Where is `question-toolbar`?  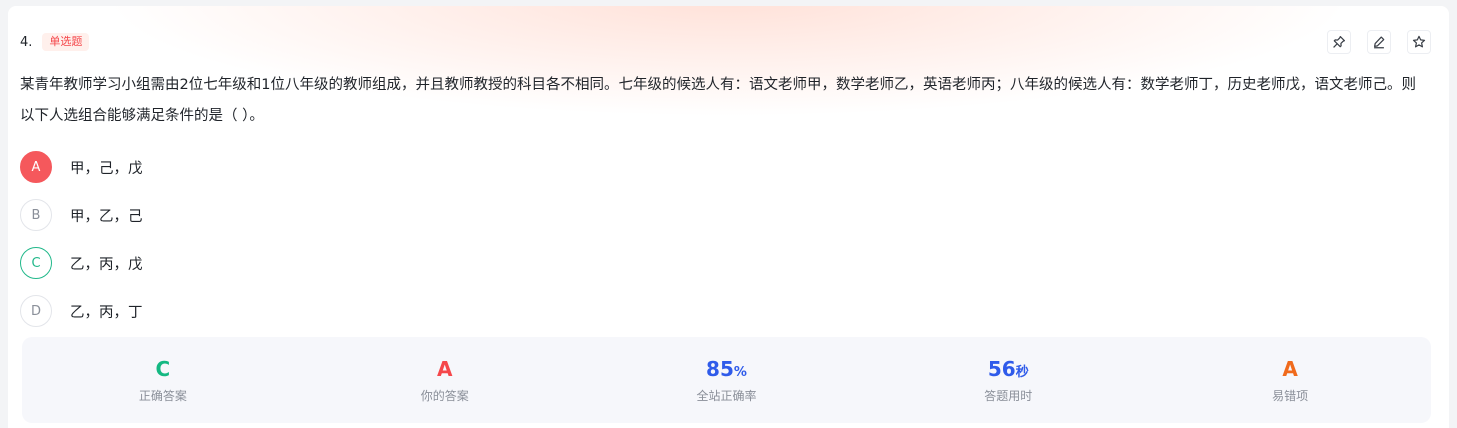 question-toolbar is located at coordinates (1379, 42).